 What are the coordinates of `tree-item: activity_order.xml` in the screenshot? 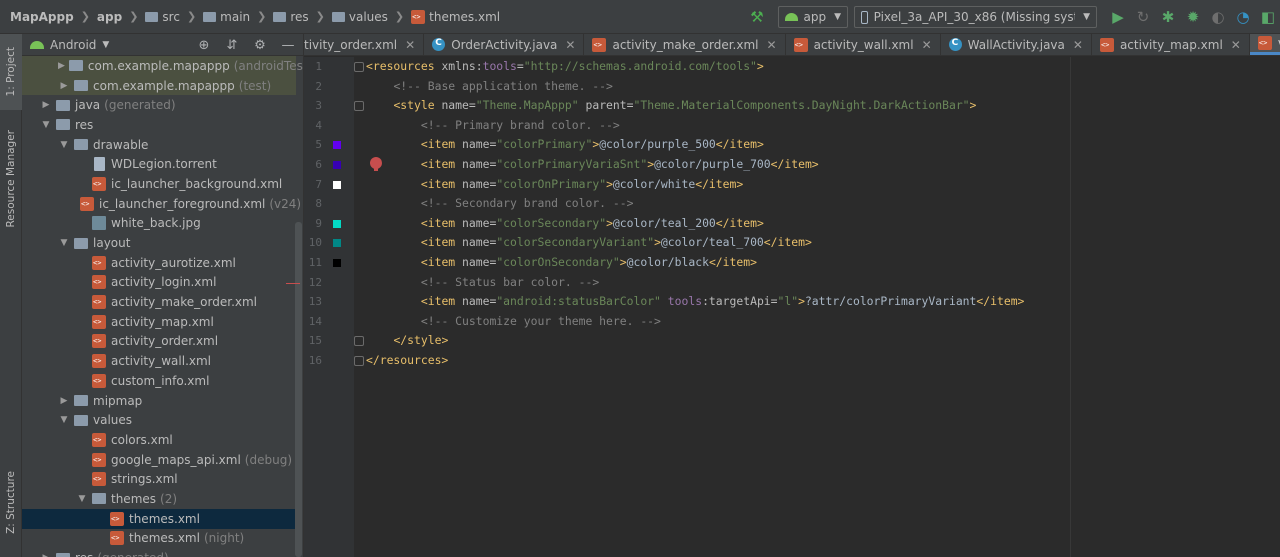 It's located at (159, 342).